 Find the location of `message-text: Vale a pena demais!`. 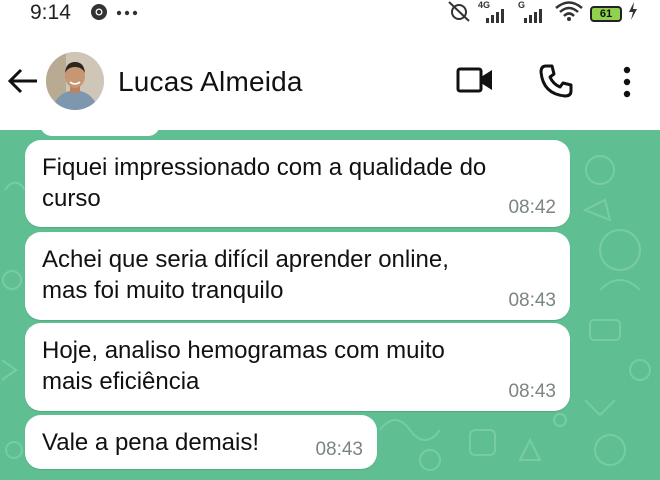

message-text: Vale a pena demais! is located at coordinates (151, 442).